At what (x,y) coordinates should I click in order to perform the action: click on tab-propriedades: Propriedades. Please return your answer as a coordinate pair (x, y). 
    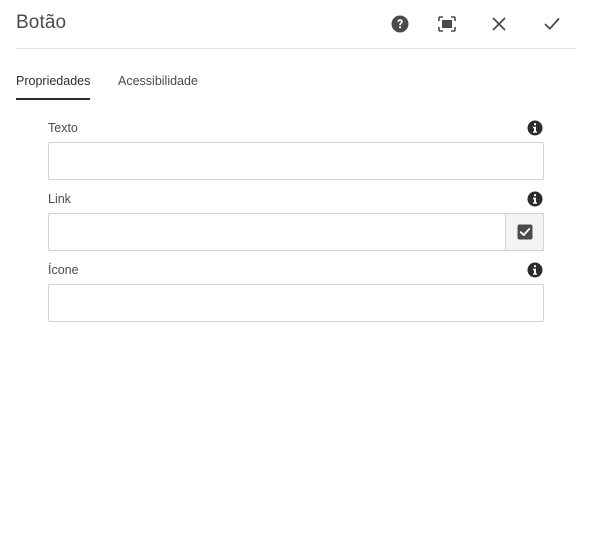
    Looking at the image, I should click on (53, 84).